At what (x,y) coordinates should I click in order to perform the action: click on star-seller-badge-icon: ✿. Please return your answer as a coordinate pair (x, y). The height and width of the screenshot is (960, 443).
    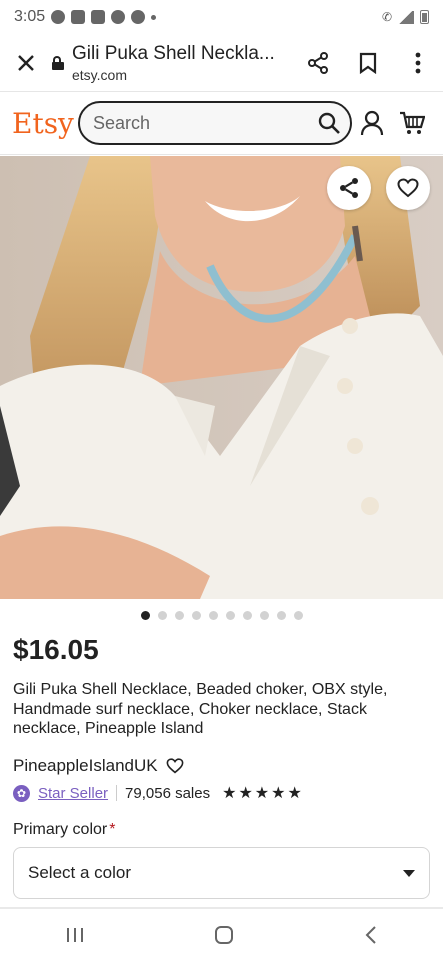
    Looking at the image, I should click on (21, 793).